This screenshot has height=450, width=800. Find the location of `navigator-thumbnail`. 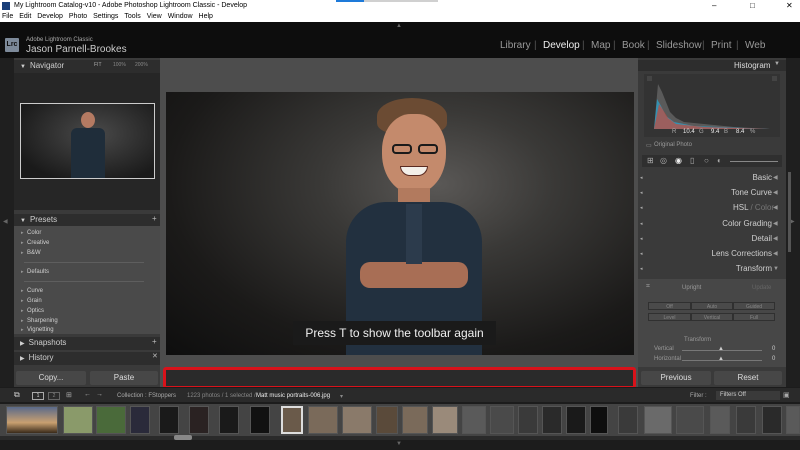

navigator-thumbnail is located at coordinates (87, 141).